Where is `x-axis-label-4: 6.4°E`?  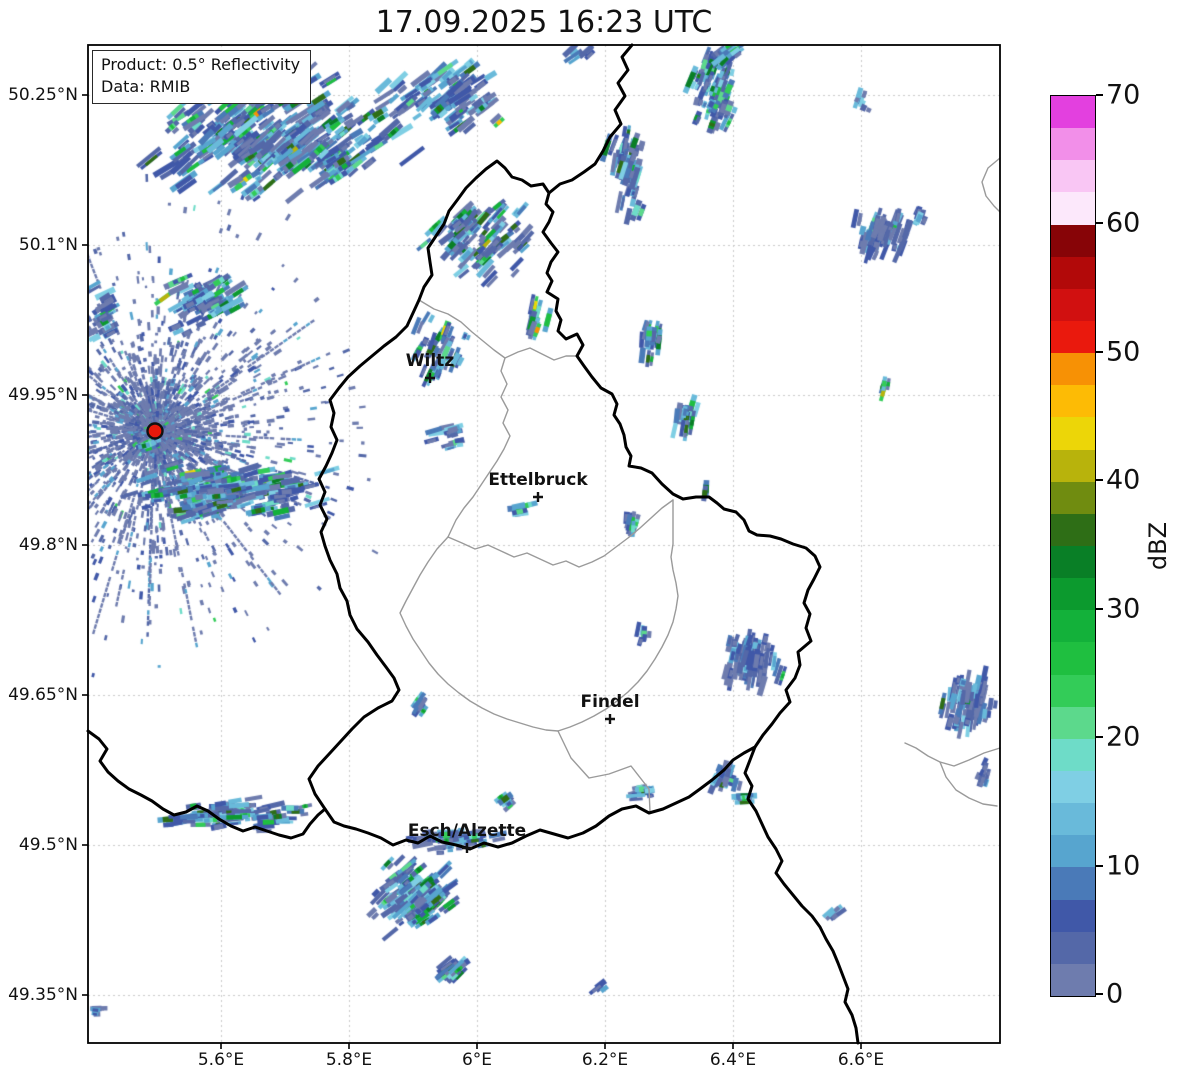
x-axis-label-4: 6.4°E is located at coordinates (733, 1060).